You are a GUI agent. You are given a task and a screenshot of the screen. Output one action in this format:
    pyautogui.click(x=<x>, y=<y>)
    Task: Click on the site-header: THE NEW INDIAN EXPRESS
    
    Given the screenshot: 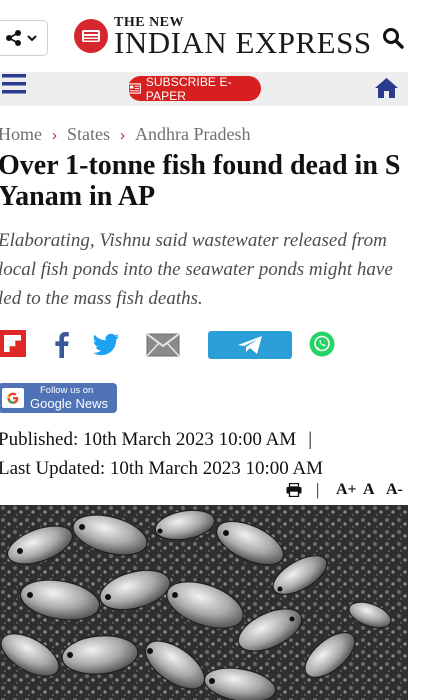 What is the action you would take?
    pyautogui.click(x=210, y=36)
    